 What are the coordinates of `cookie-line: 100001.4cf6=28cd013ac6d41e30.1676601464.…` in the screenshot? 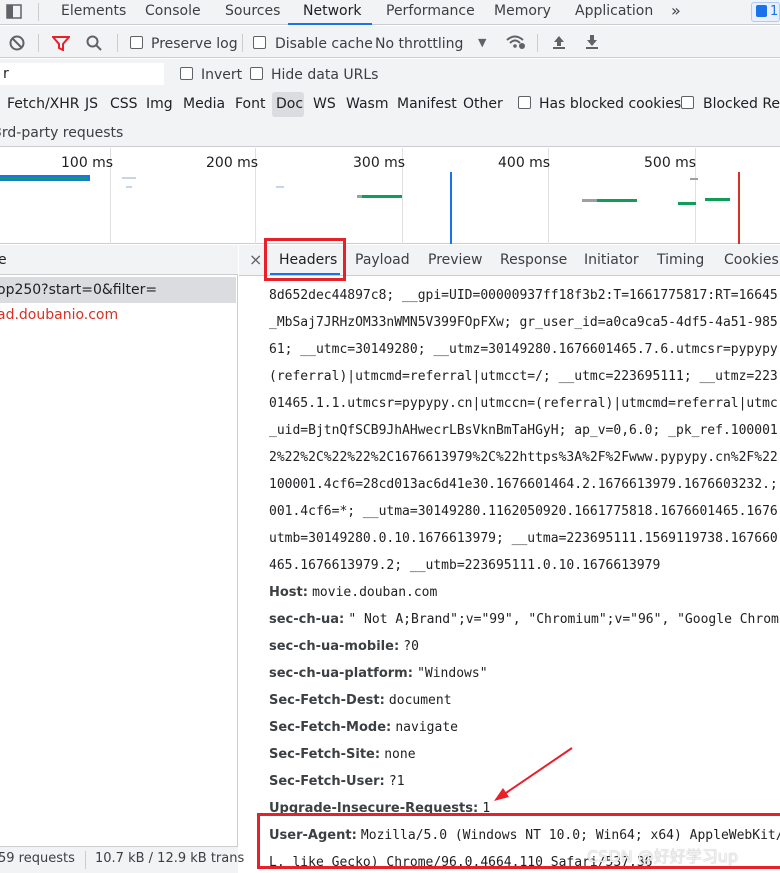 It's located at (523, 484).